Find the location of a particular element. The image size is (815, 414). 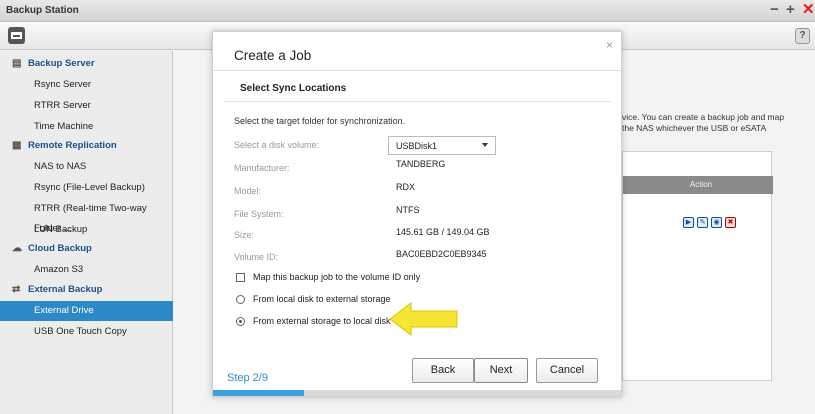

chevron-down-icon is located at coordinates (485, 145).